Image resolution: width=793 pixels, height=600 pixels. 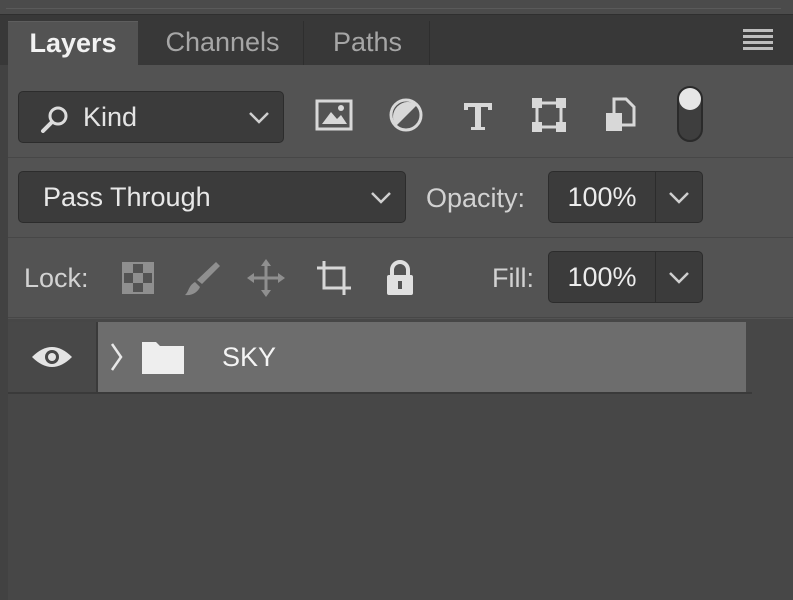 I want to click on fill-field: 100%, so click(x=625, y=277).